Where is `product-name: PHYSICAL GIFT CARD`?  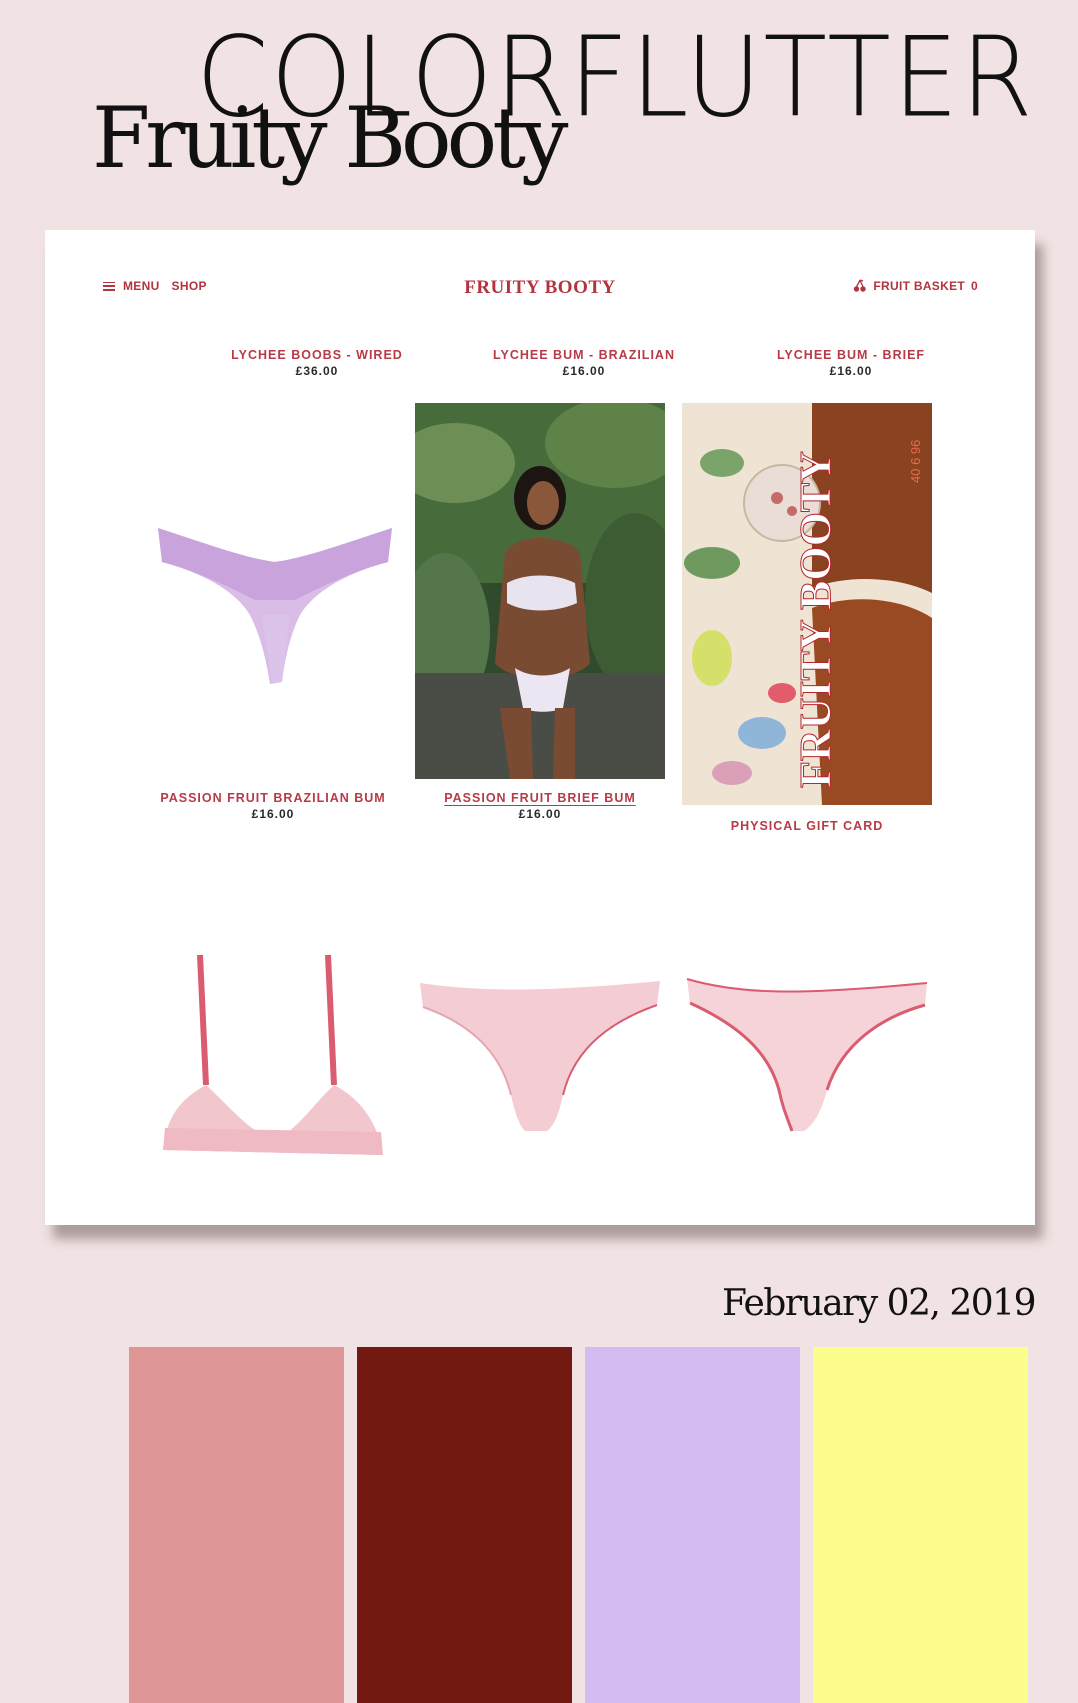
product-name: PHYSICAL GIFT CARD is located at coordinates (807, 826).